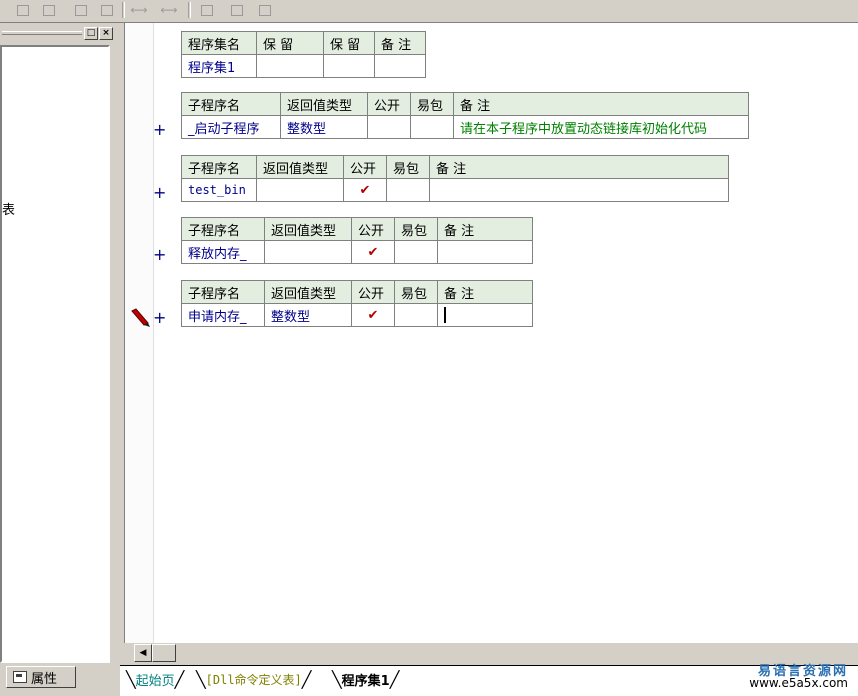 Image resolution: width=858 pixels, height=696 pixels. I want to click on text-caret, so click(445, 315).